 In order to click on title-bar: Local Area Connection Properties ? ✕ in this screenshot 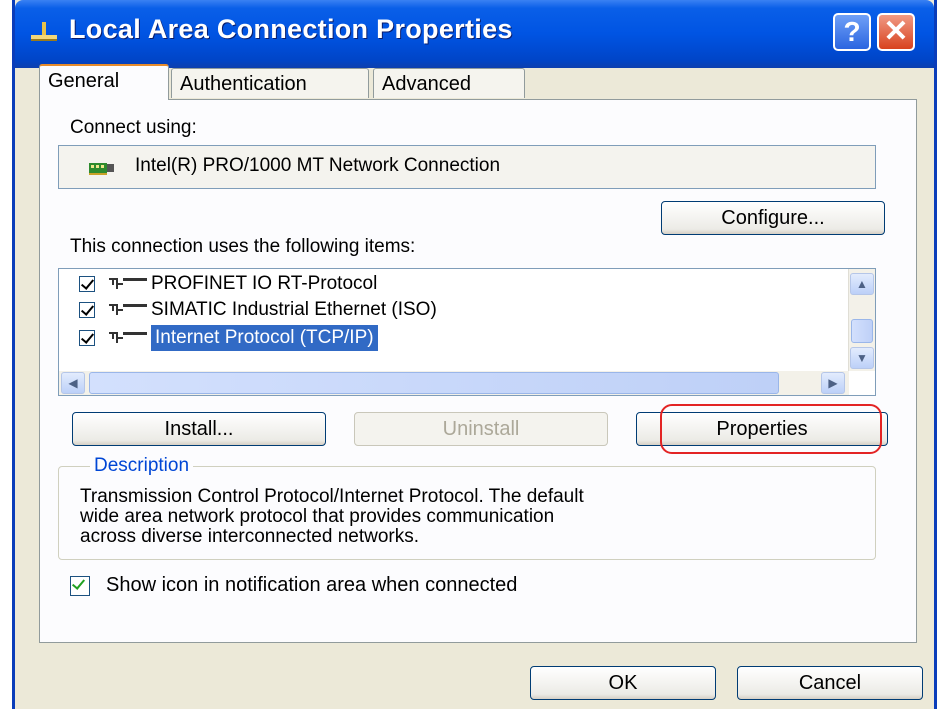, I will do `click(474, 34)`.